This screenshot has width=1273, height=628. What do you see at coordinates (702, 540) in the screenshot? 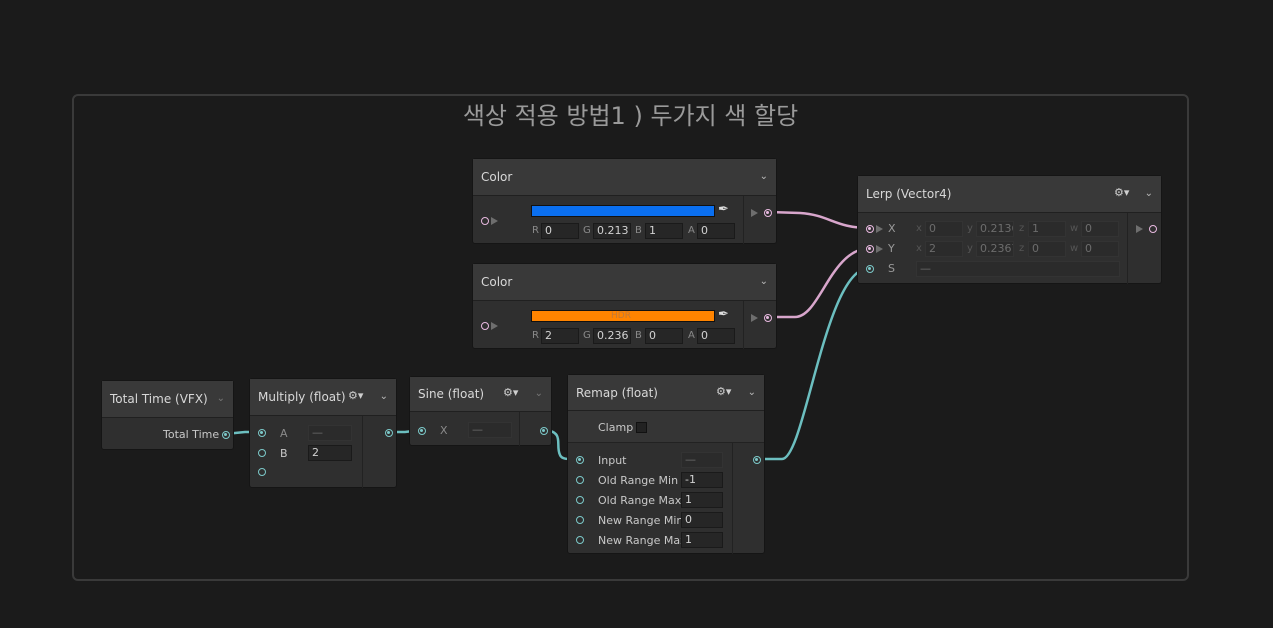
I see `new-range-max-field: 1` at bounding box center [702, 540].